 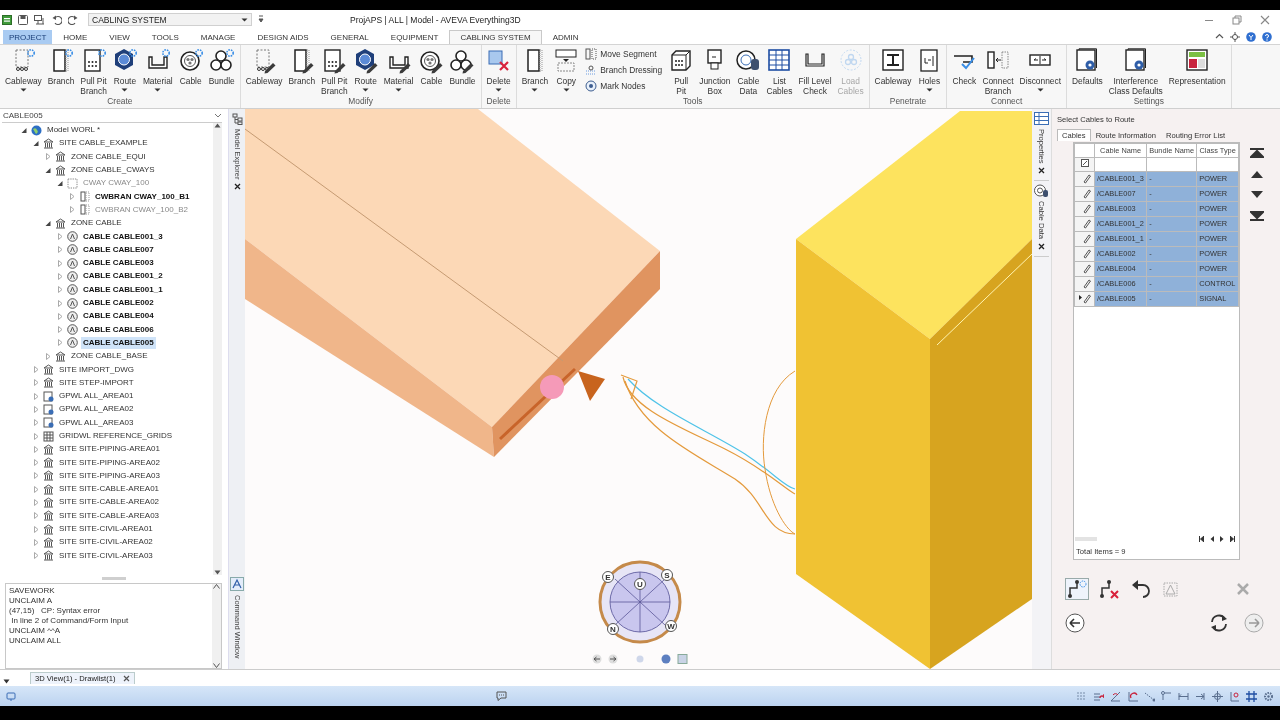 I want to click on ribbon-button: List Cables, so click(x=779, y=71).